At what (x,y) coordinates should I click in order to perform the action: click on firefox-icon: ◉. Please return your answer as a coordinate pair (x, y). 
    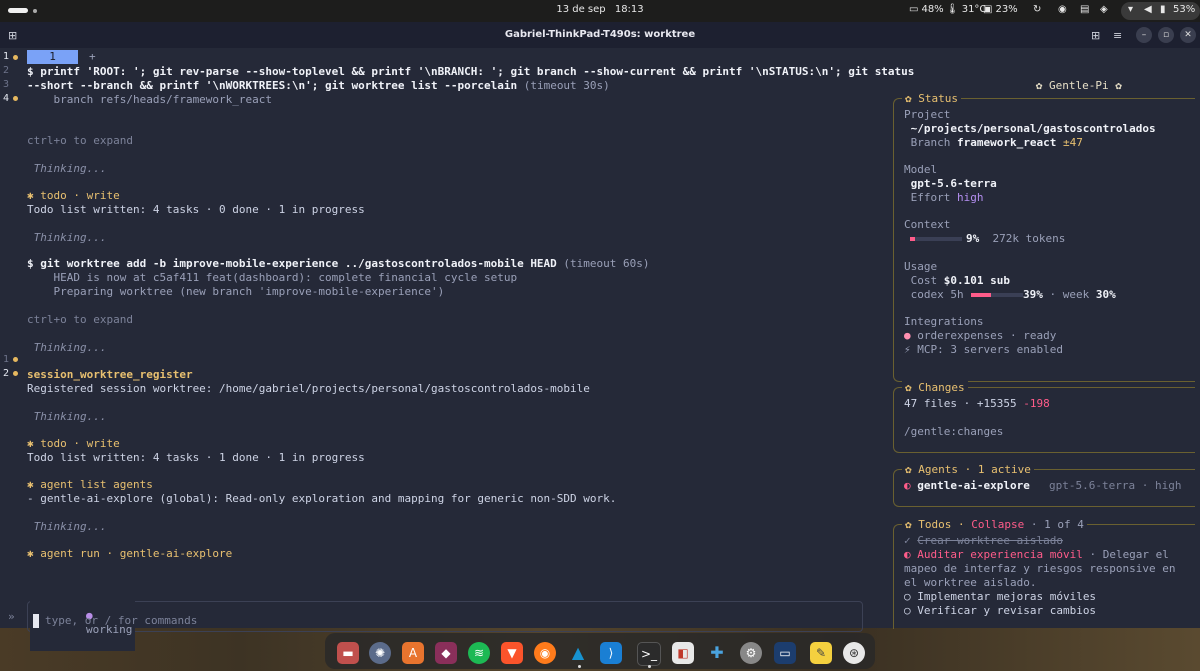
    Looking at the image, I should click on (545, 653).